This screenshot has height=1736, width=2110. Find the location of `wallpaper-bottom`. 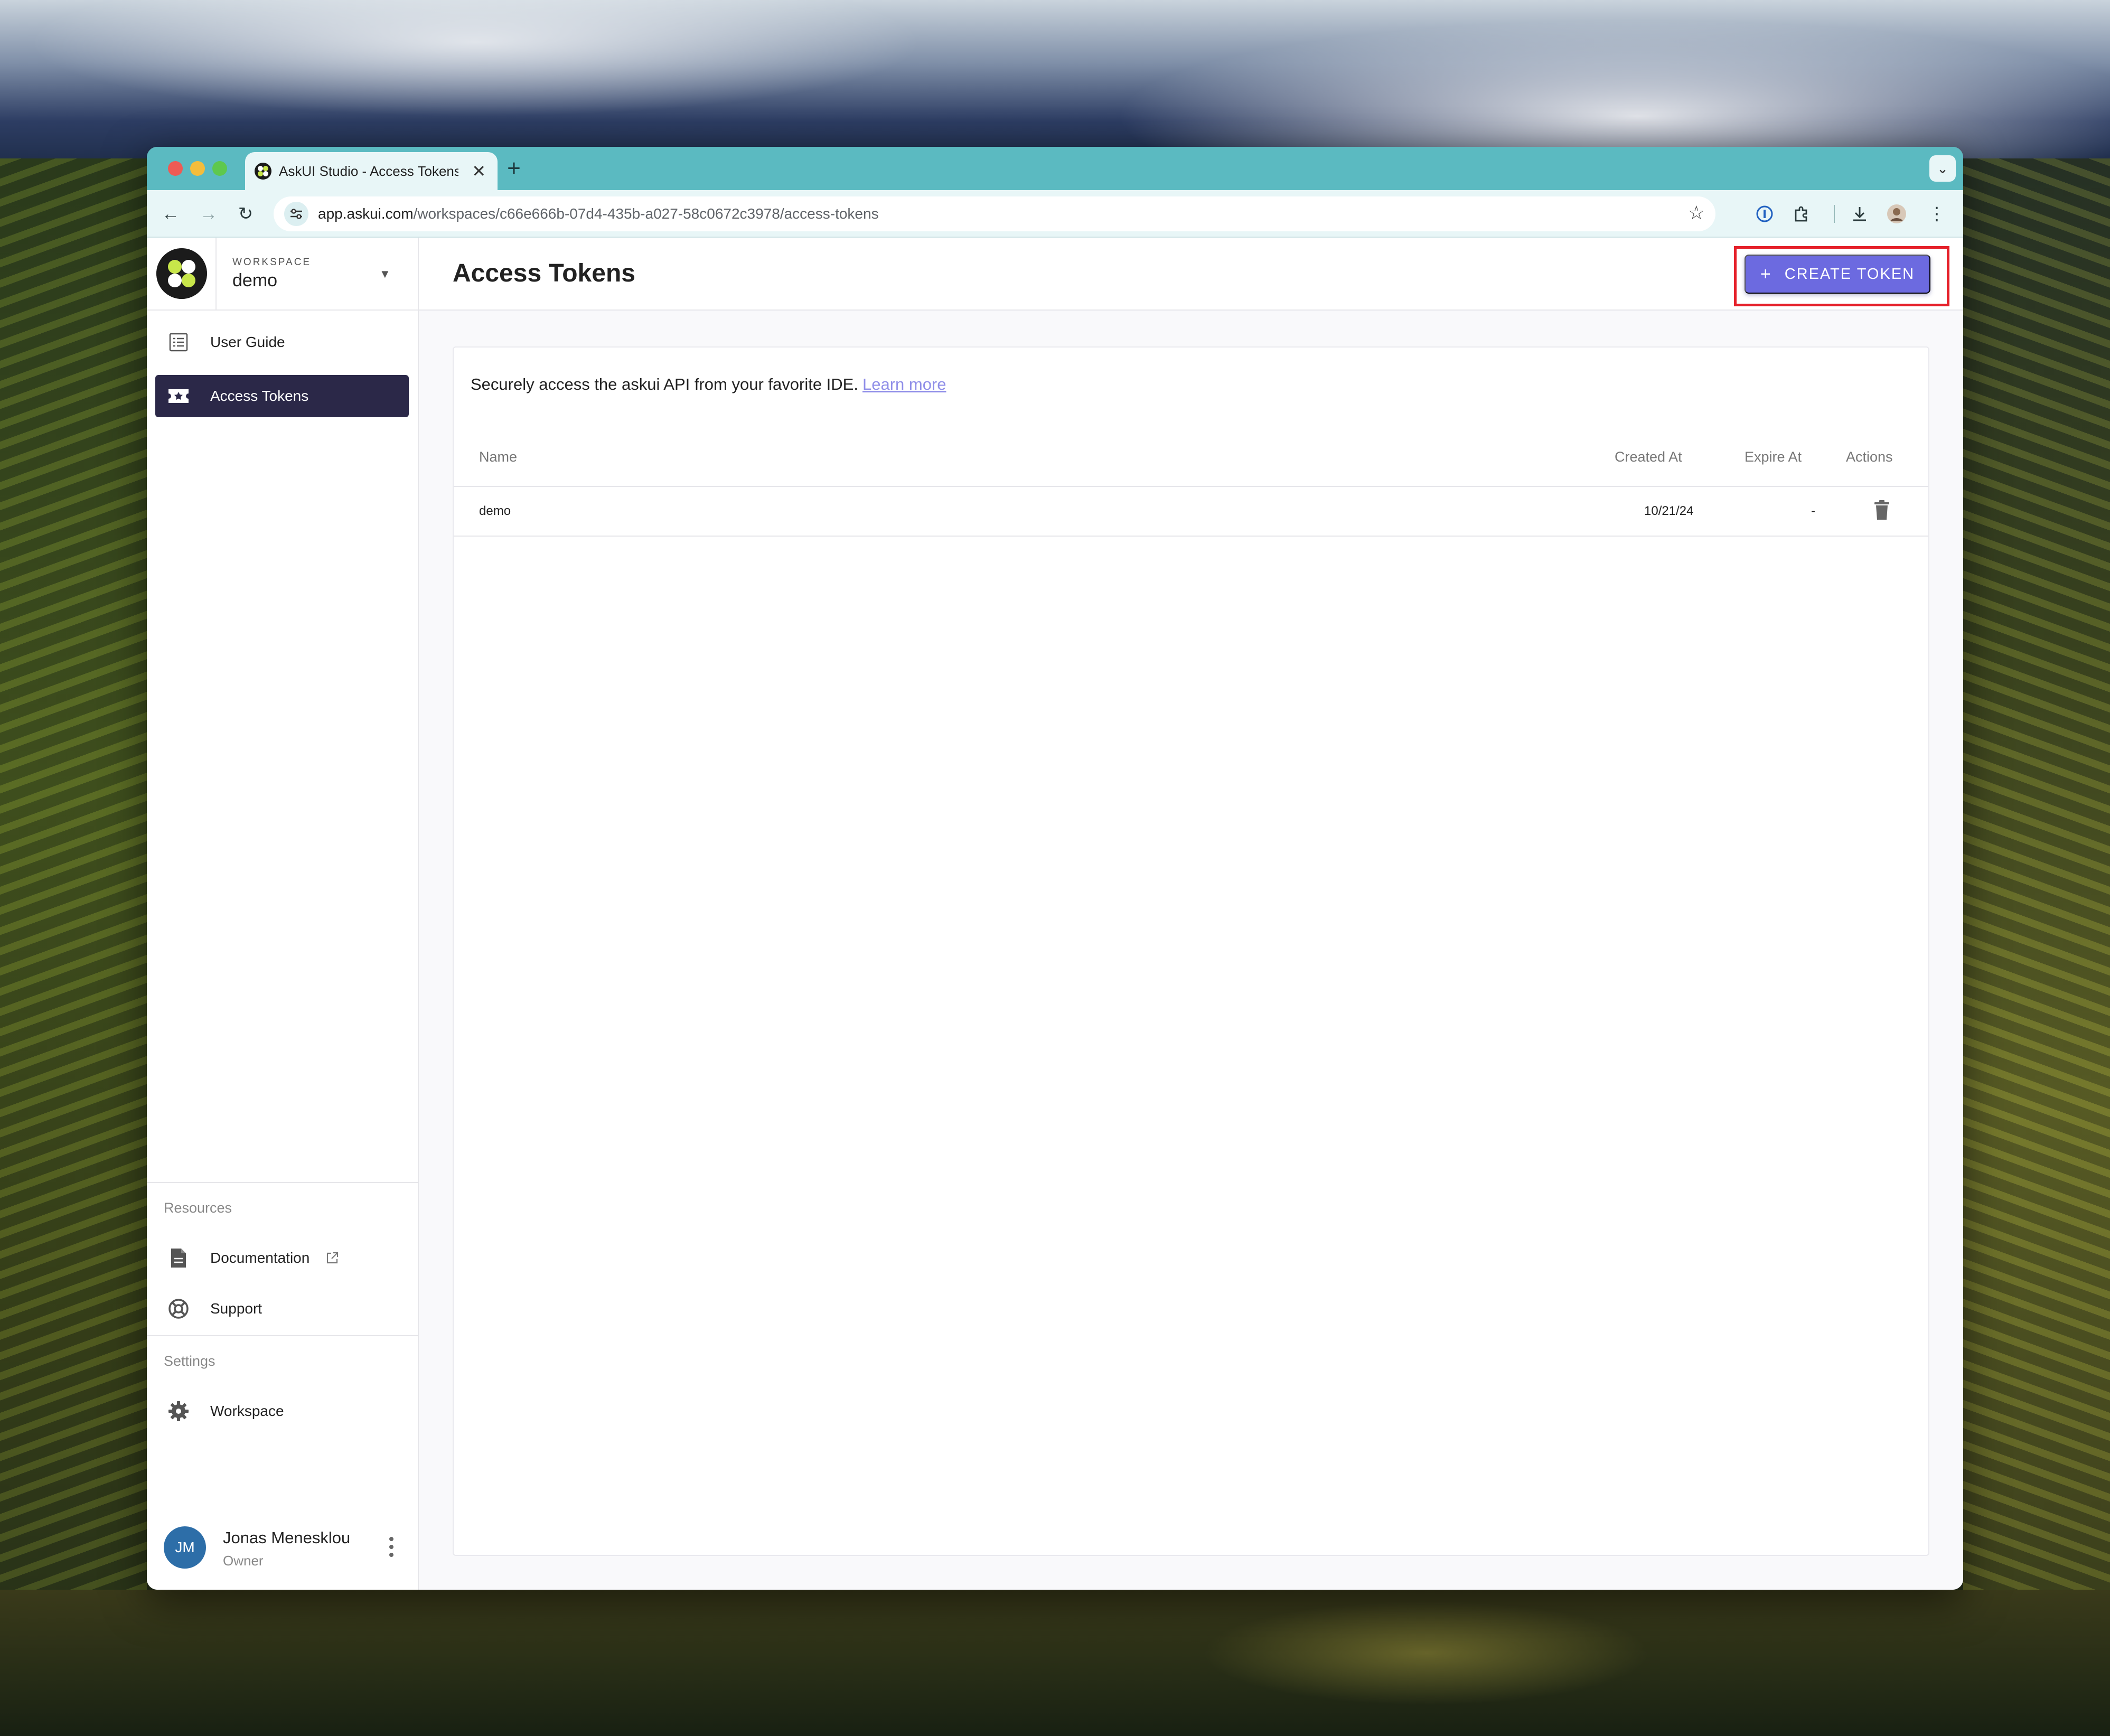

wallpaper-bottom is located at coordinates (1055, 1663).